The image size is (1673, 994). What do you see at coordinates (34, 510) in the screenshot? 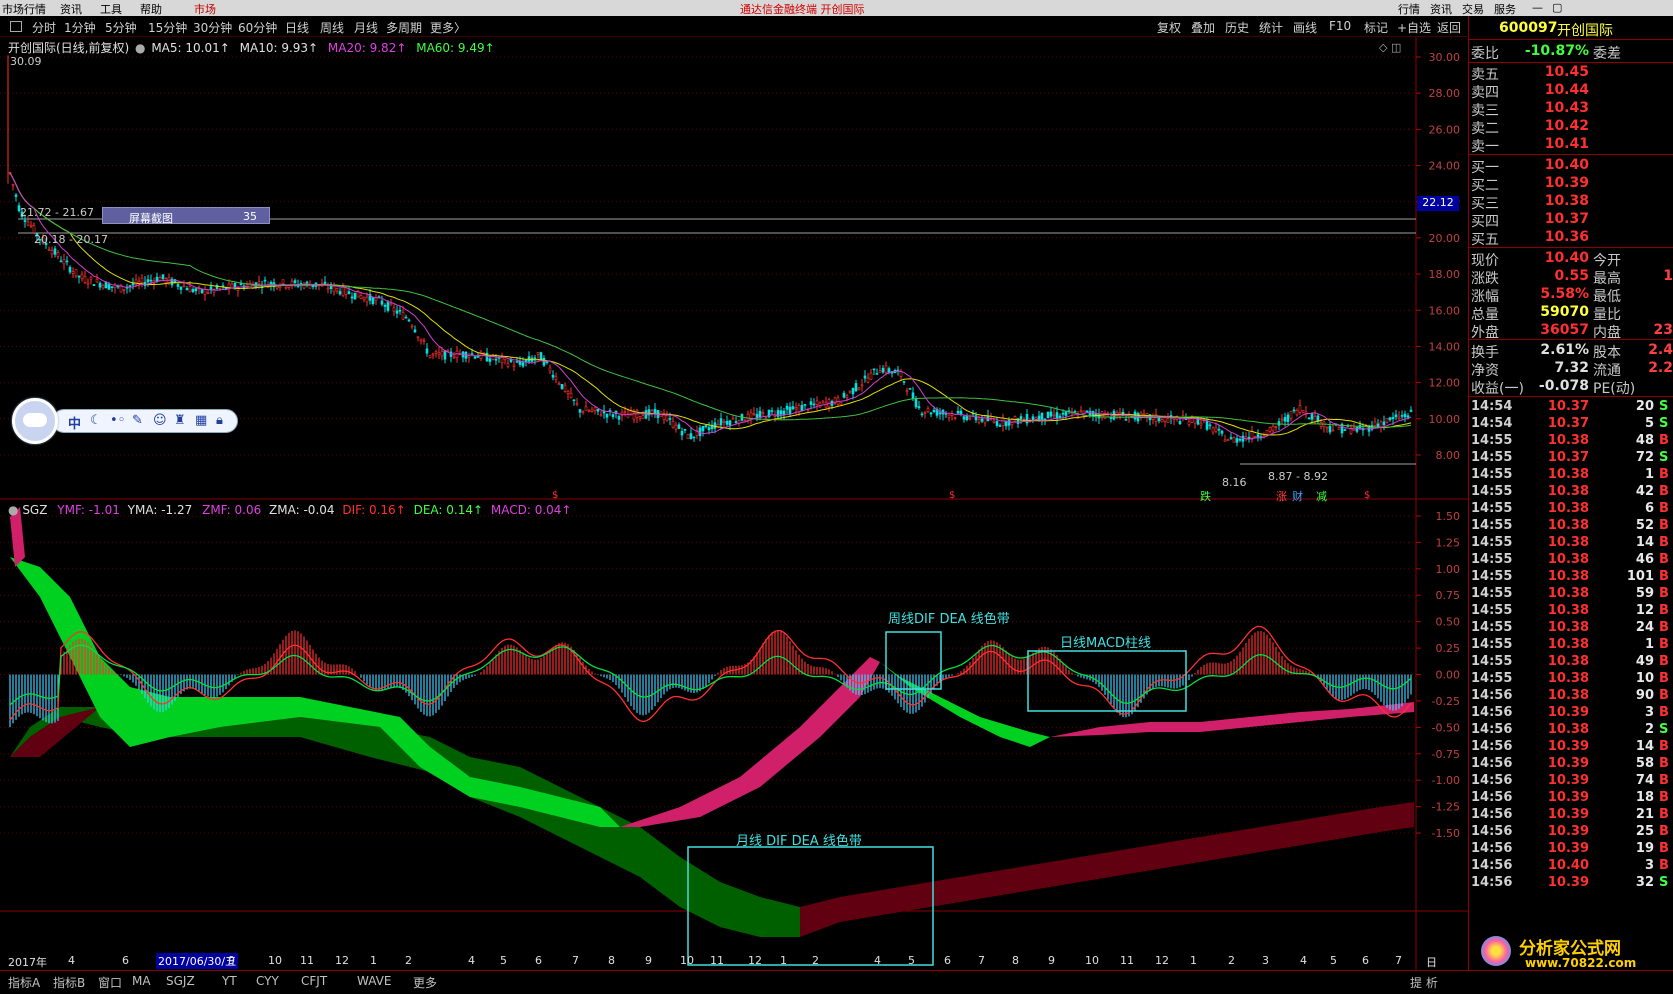
I see `indicator-name: SGZ` at bounding box center [34, 510].